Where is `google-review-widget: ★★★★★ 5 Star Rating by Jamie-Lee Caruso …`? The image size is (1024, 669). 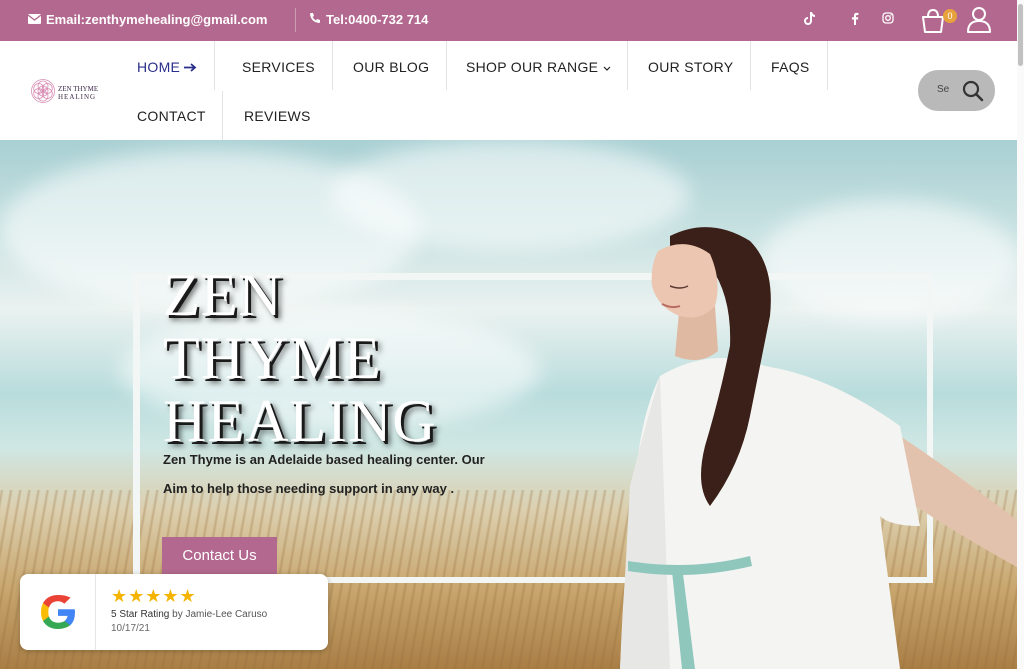 google-review-widget: ★★★★★ 5 Star Rating by Jamie-Lee Caruso … is located at coordinates (174, 612).